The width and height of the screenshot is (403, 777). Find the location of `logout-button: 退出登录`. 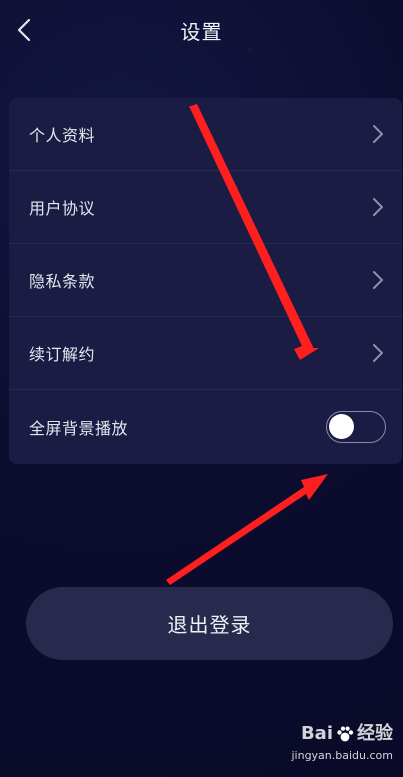

logout-button: 退出登录 is located at coordinates (209, 623).